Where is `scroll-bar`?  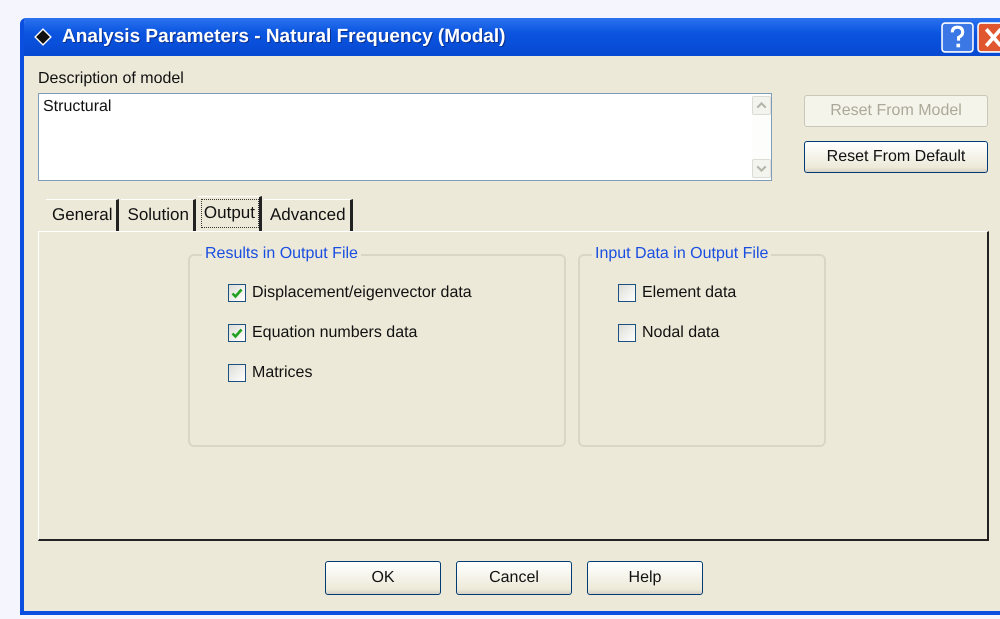 scroll-bar is located at coordinates (761, 137).